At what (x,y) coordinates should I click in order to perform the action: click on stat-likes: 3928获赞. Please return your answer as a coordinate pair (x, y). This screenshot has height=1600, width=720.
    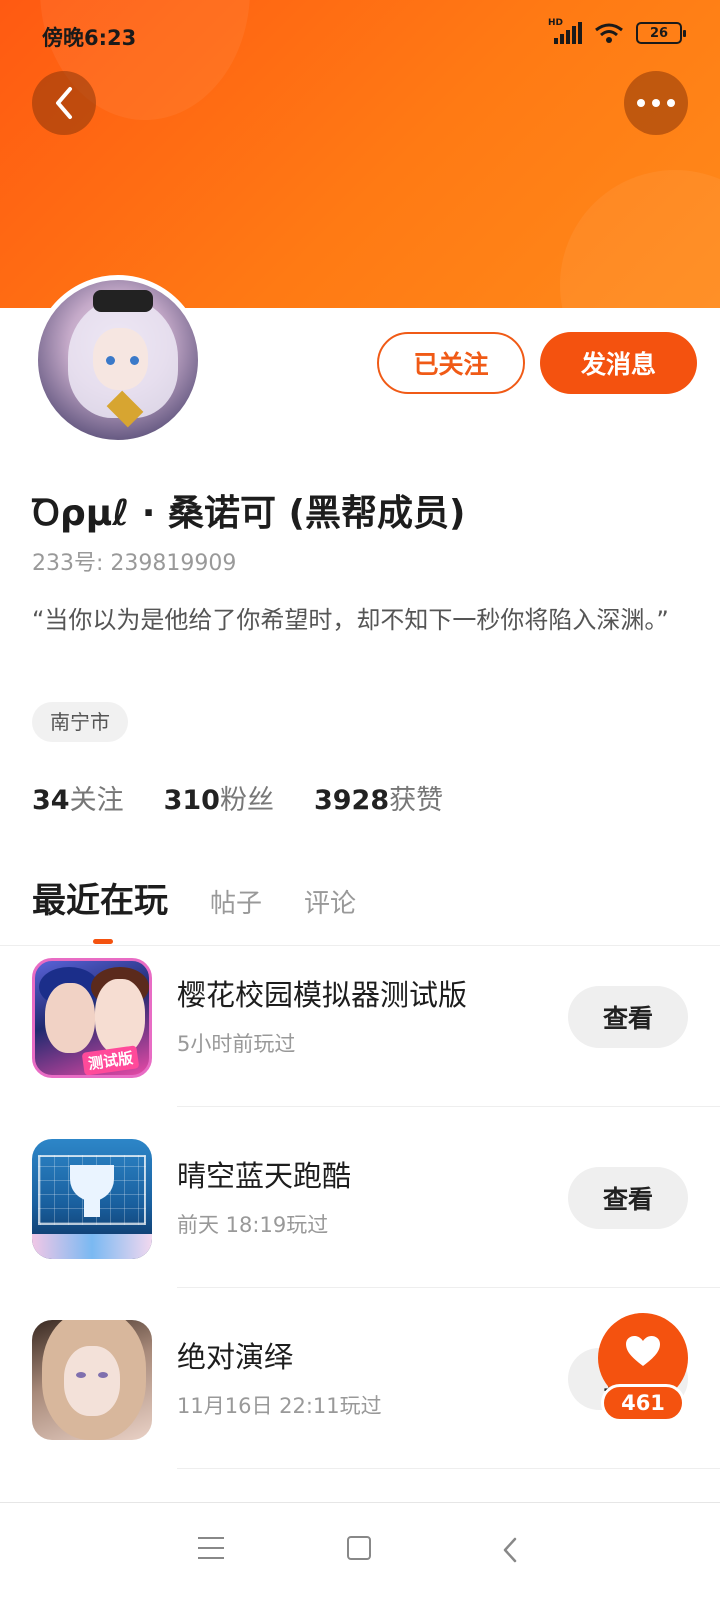
    Looking at the image, I should click on (378, 800).